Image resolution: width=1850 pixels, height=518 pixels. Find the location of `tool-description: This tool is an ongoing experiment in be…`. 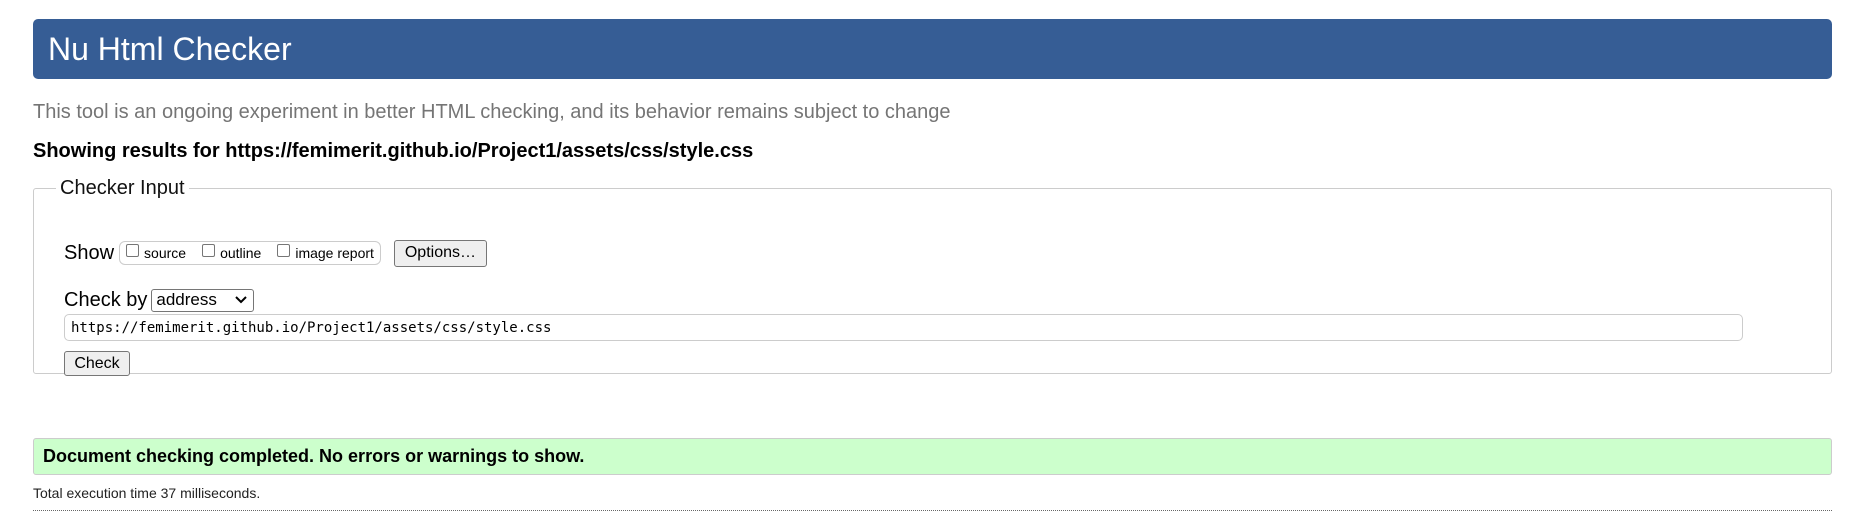

tool-description: This tool is an ongoing experiment in be… is located at coordinates (492, 112).